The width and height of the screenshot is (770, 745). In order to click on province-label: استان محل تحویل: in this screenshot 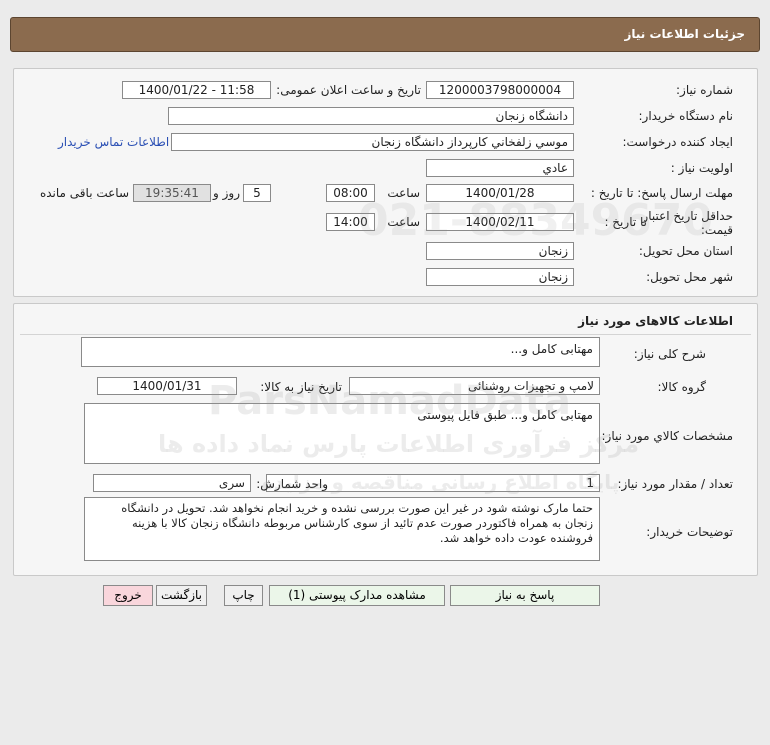, I will do `click(685, 251)`.